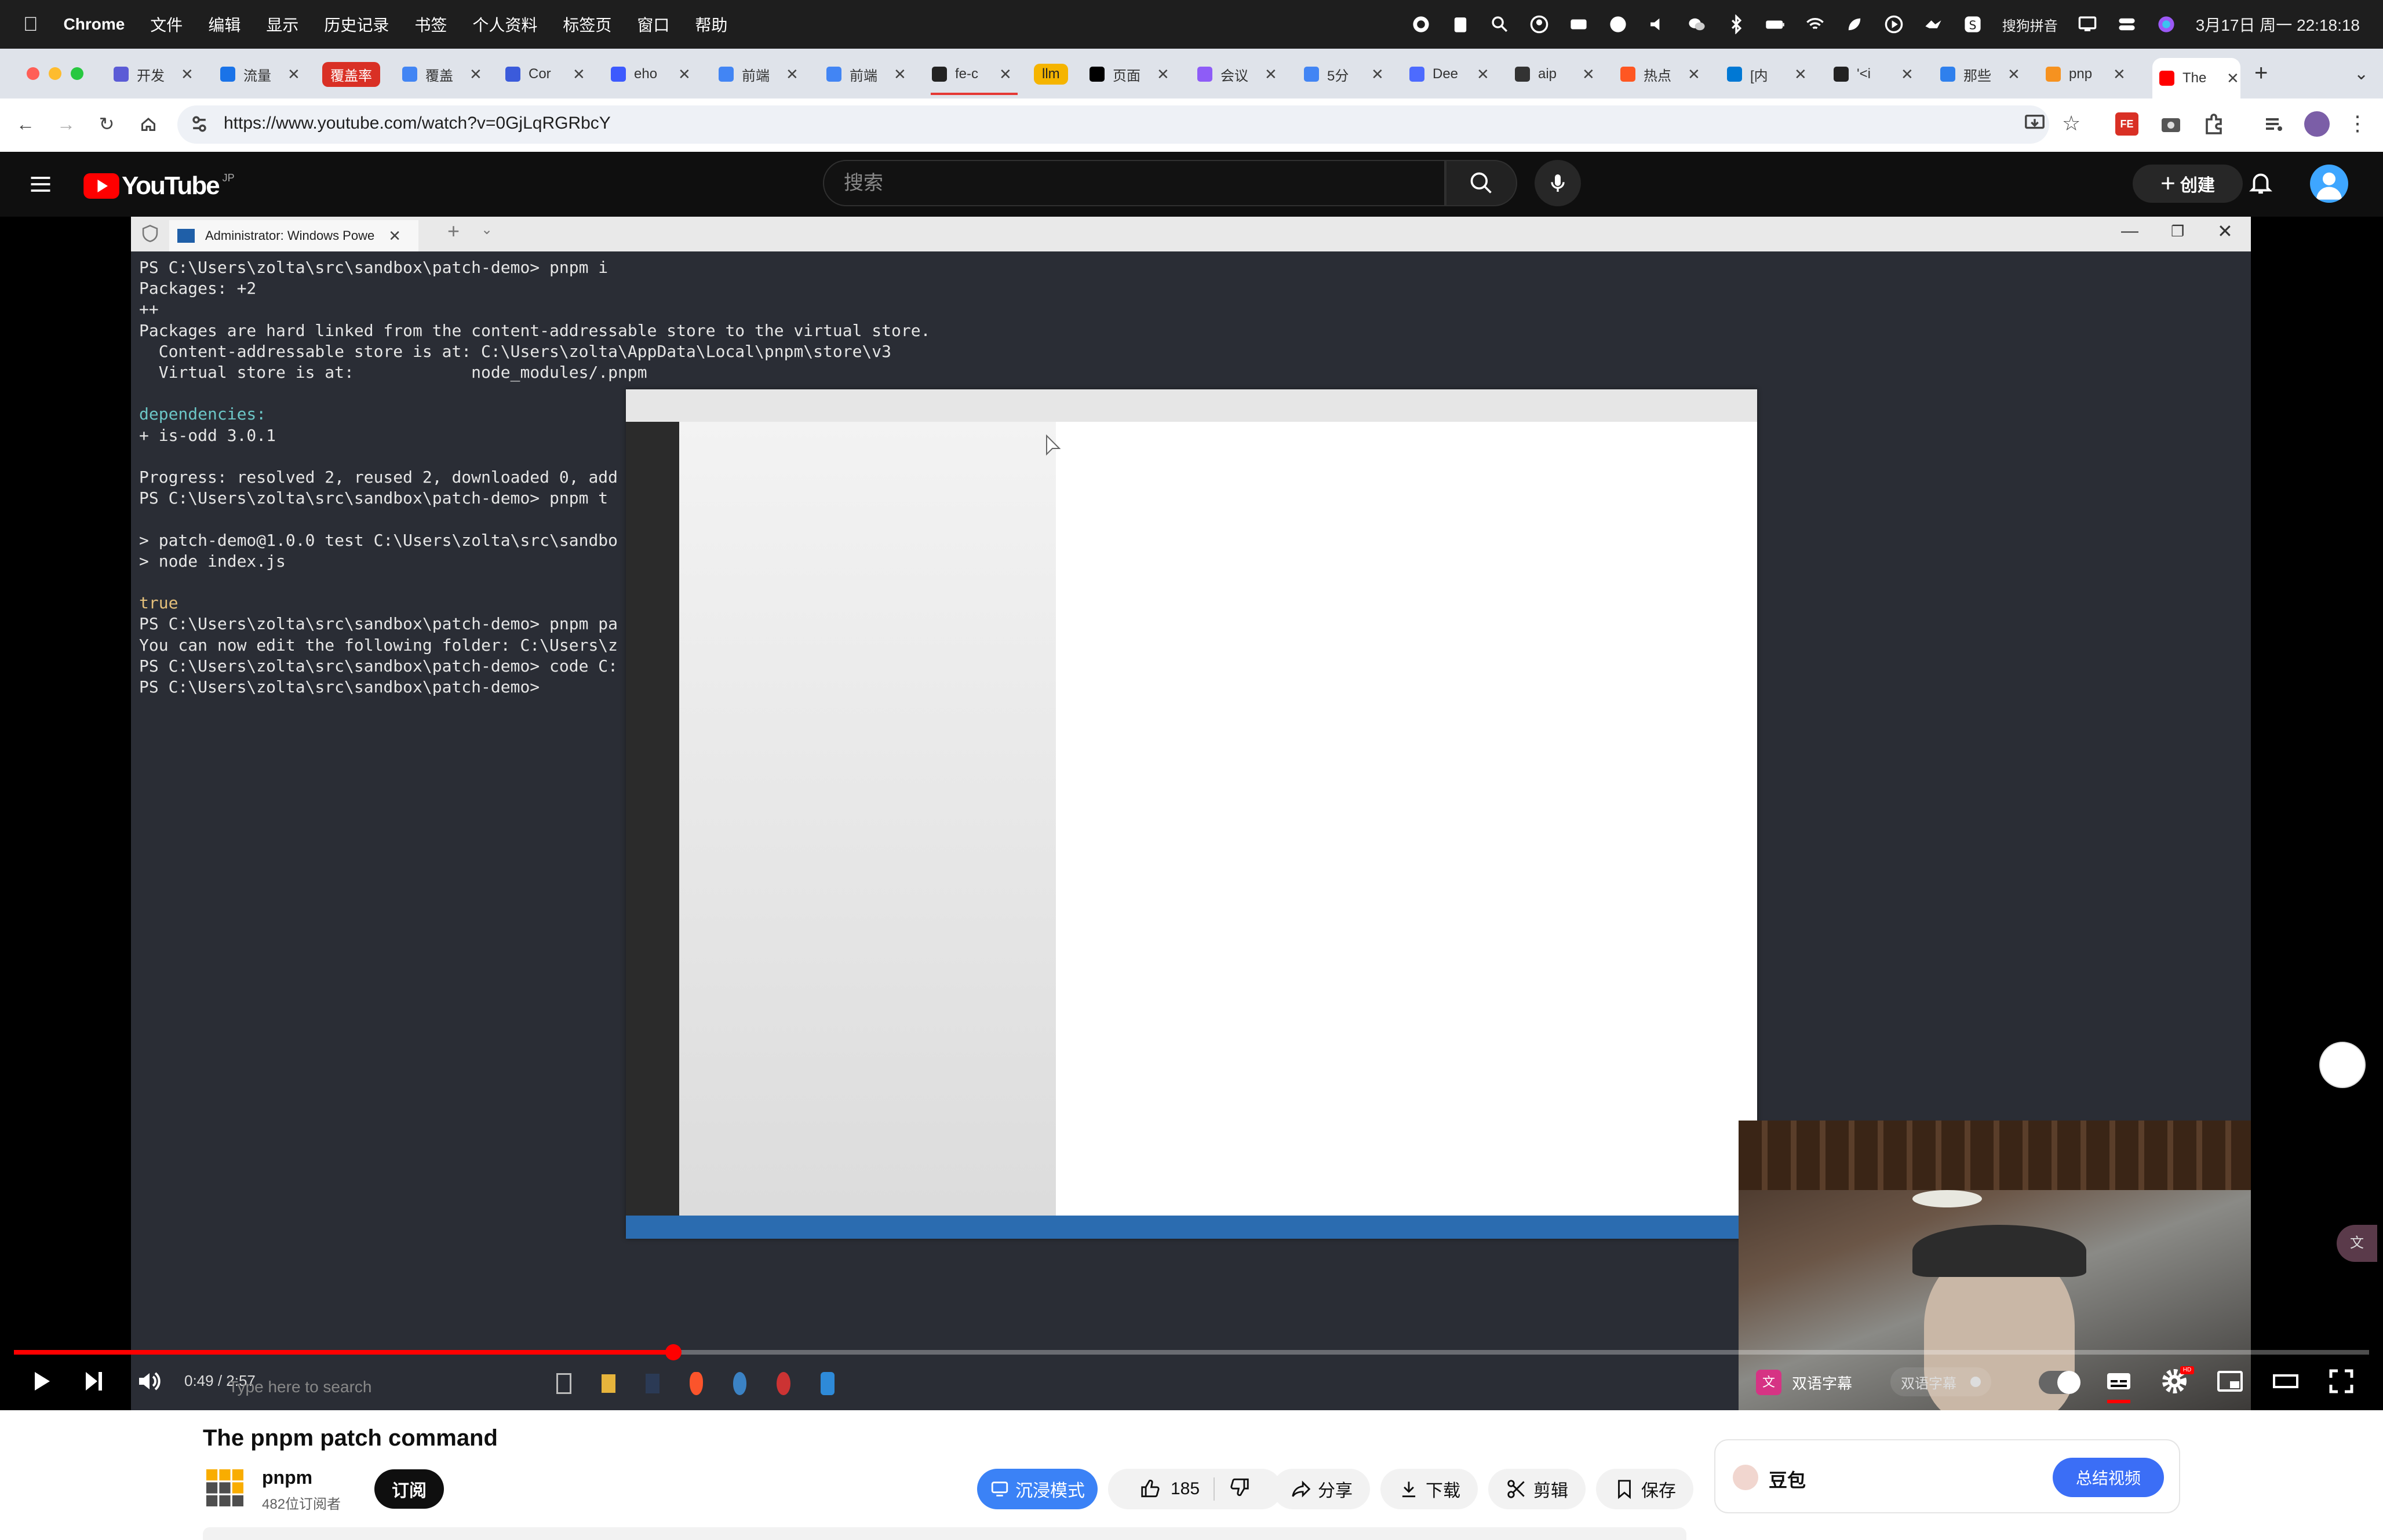  What do you see at coordinates (1736, 24) in the screenshot?
I see `bluetooth-icon` at bounding box center [1736, 24].